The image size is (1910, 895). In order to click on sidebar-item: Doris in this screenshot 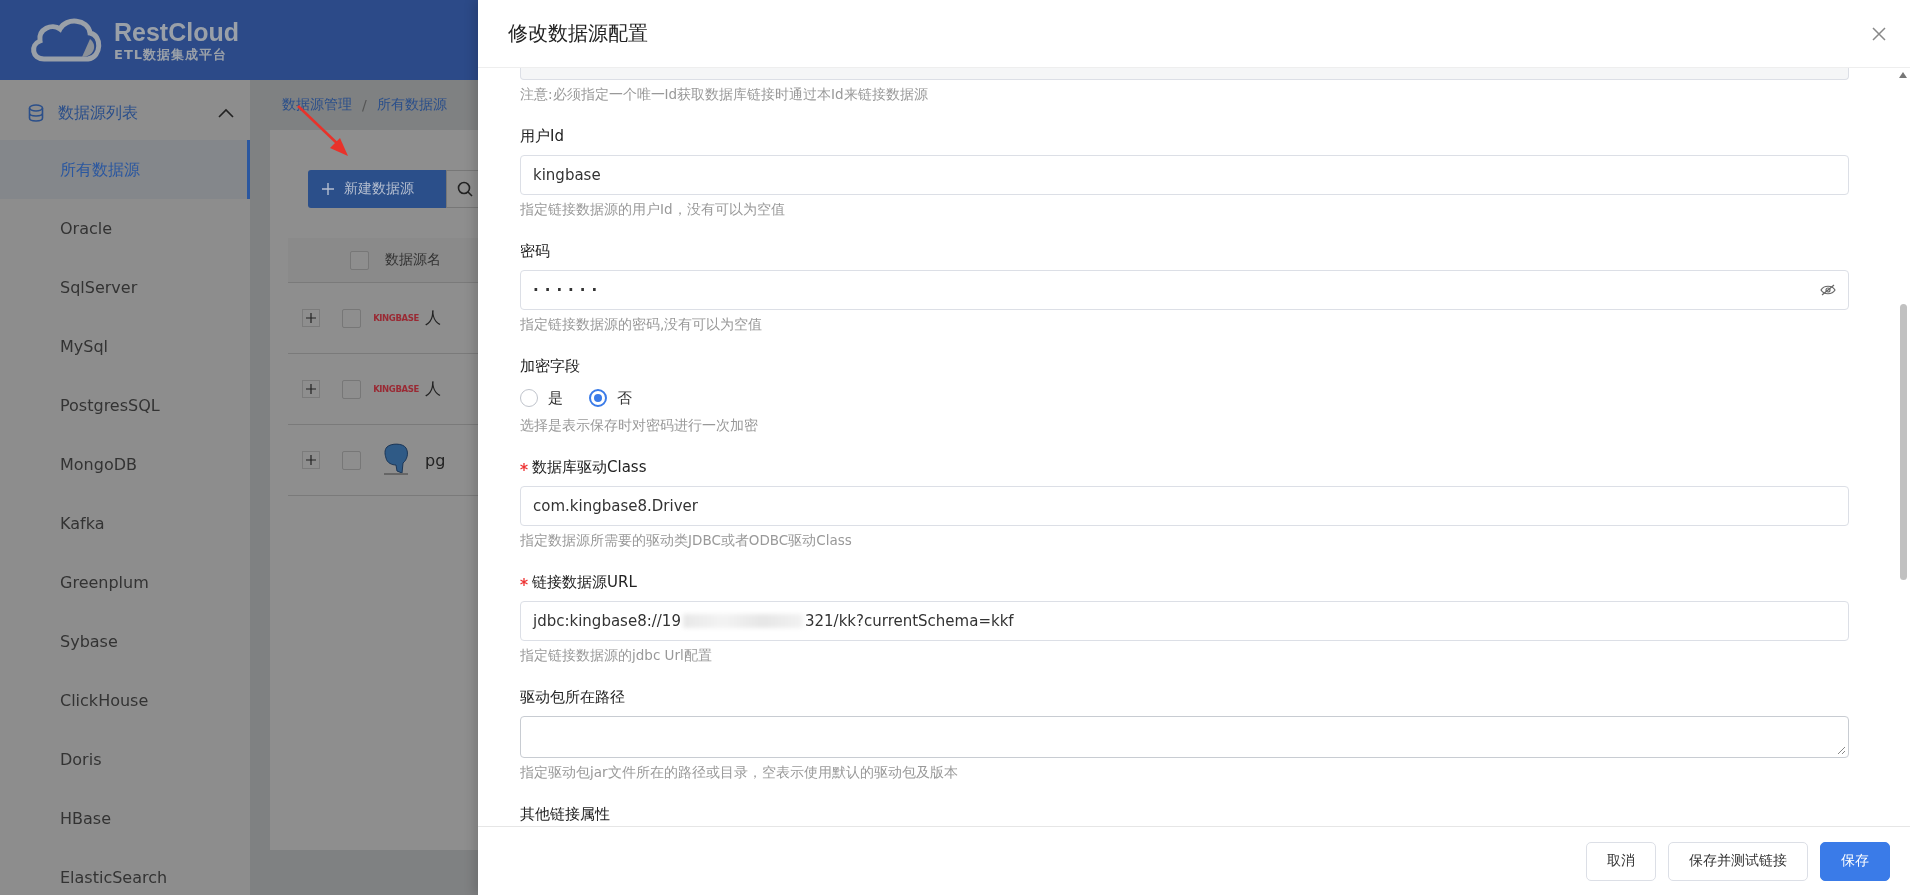, I will do `click(125, 759)`.